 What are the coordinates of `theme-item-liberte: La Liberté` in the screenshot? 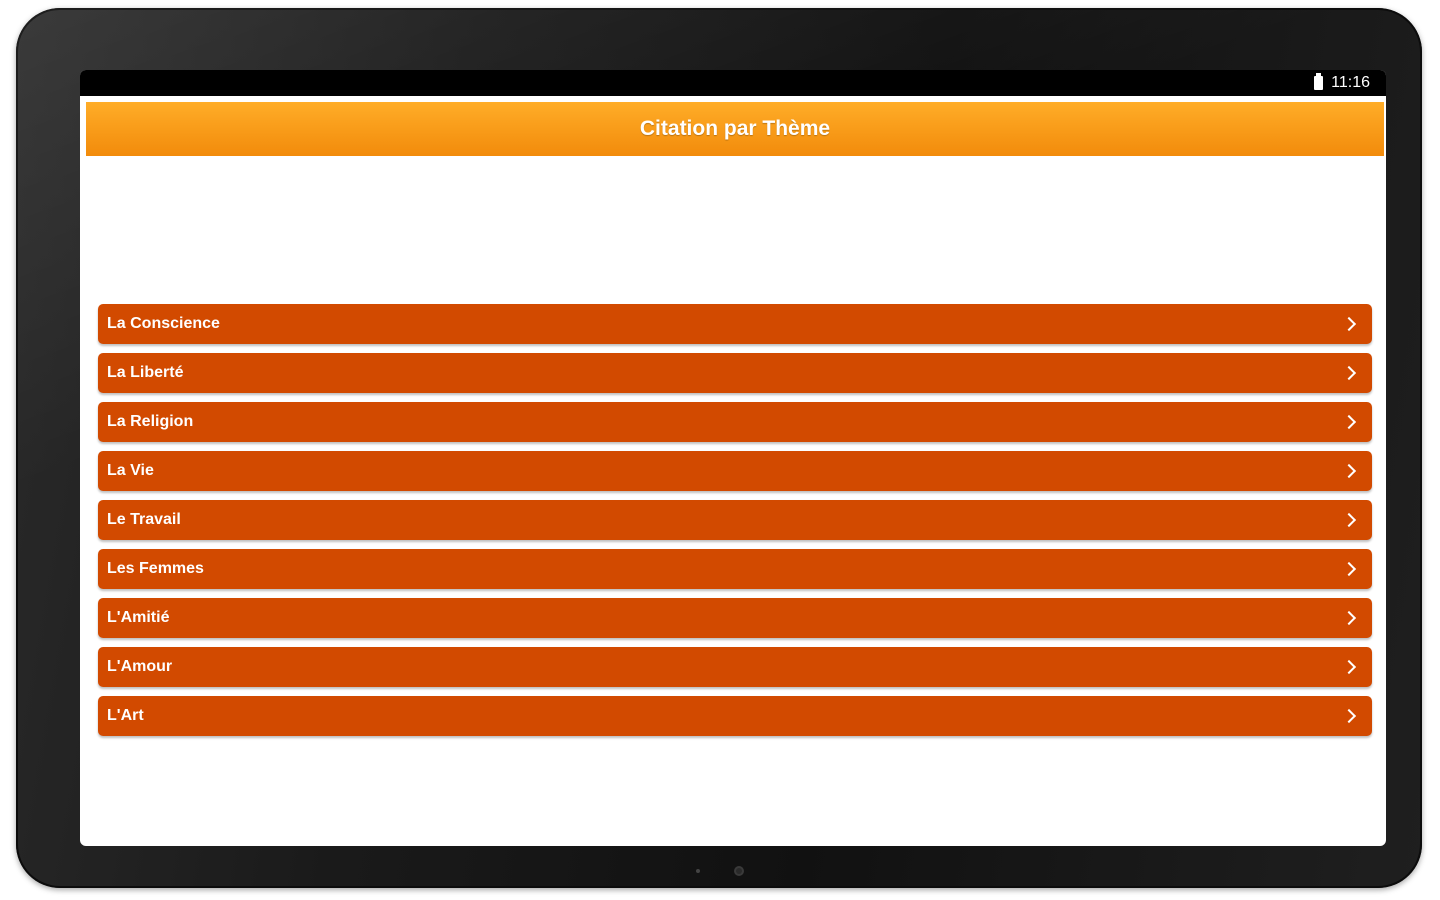 It's located at (735, 373).